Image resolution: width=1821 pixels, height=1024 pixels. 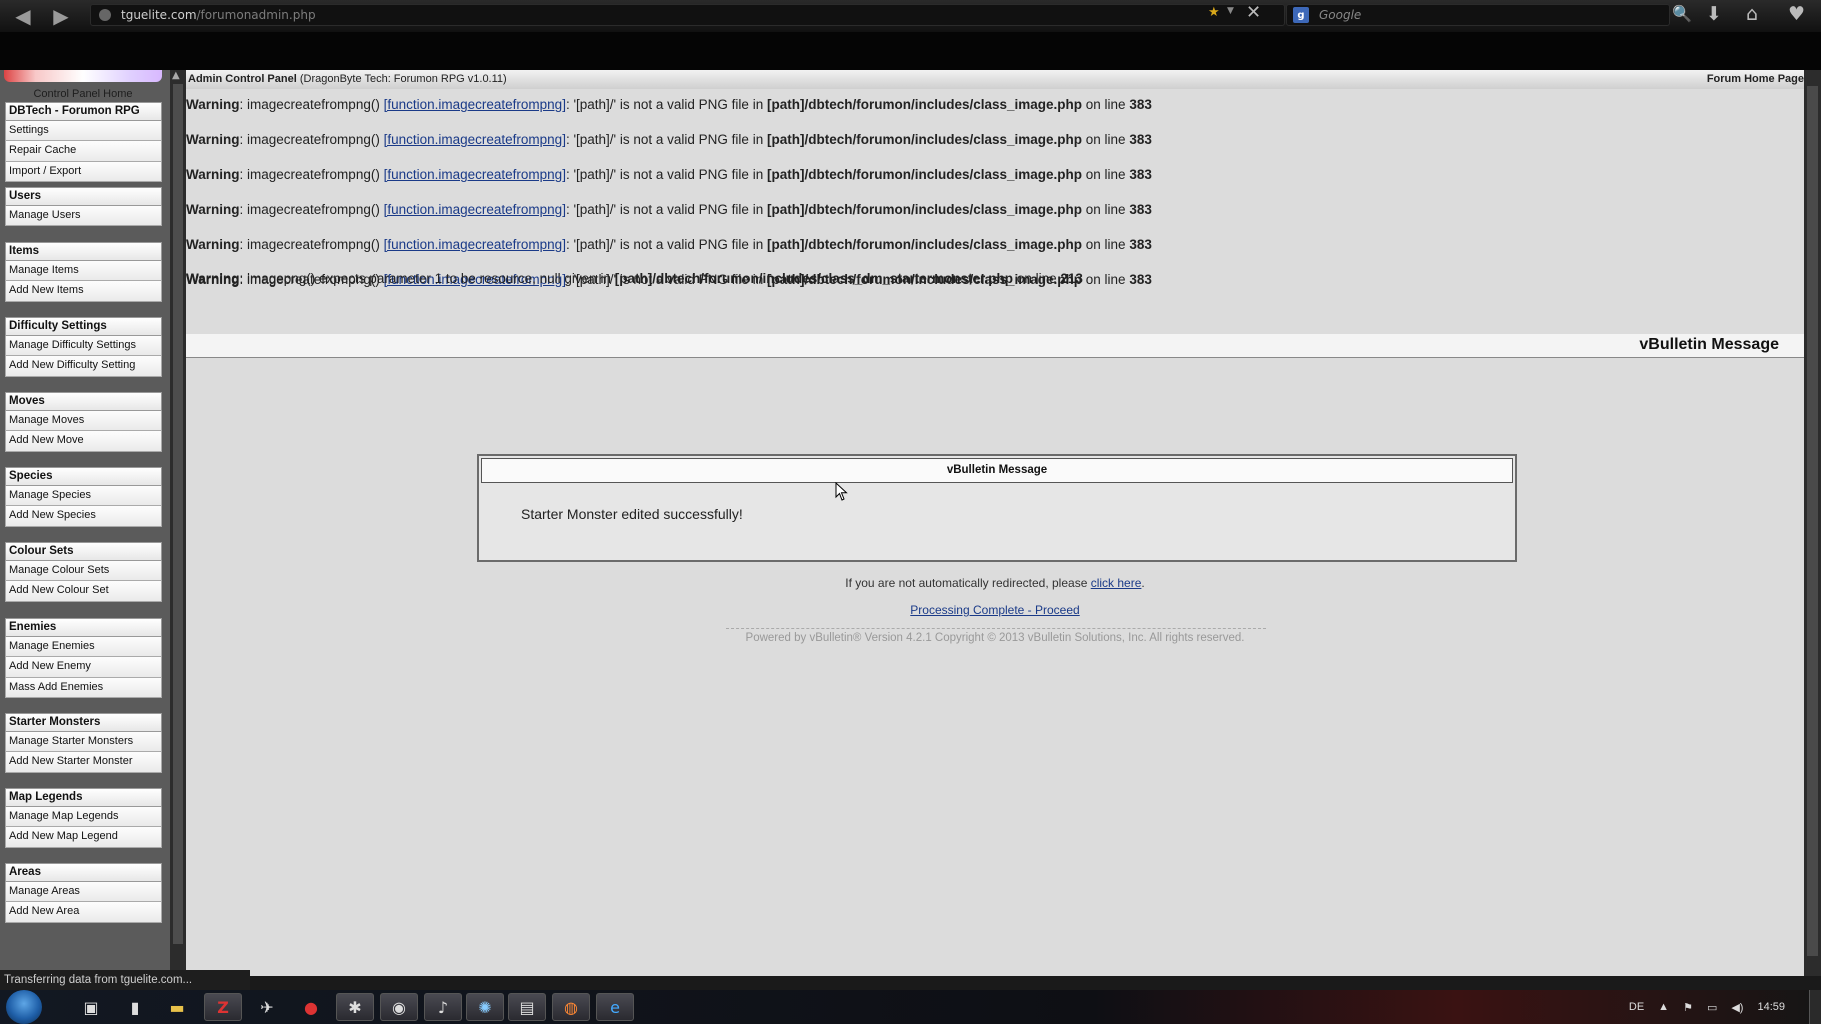 I want to click on sidebar-item: Manage Species, so click(x=83, y=496).